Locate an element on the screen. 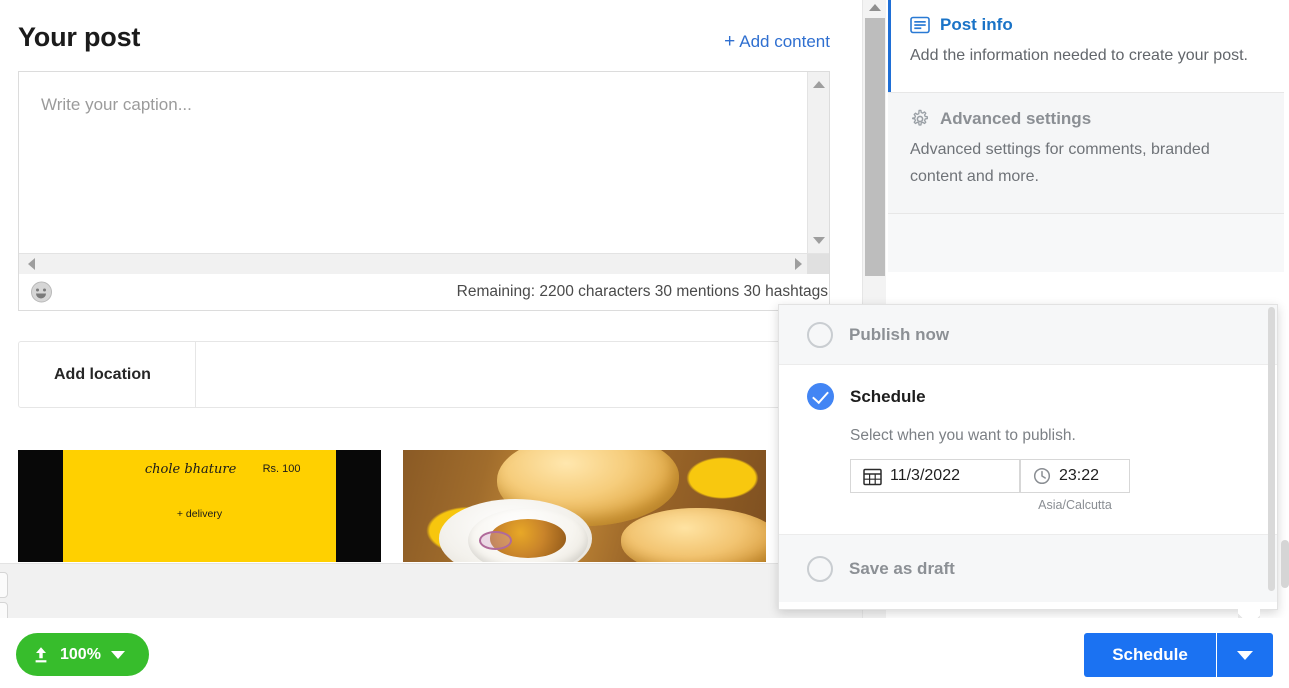 This screenshot has width=1289, height=688. emoji-smiley-icon is located at coordinates (41, 292).